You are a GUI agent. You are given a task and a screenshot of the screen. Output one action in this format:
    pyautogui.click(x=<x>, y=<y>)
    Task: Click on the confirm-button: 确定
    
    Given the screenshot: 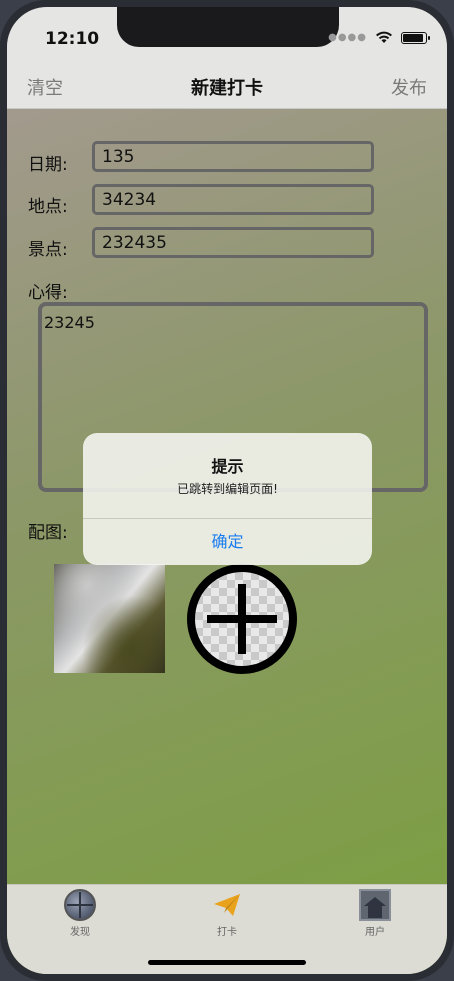 What is the action you would take?
    pyautogui.click(x=227, y=542)
    